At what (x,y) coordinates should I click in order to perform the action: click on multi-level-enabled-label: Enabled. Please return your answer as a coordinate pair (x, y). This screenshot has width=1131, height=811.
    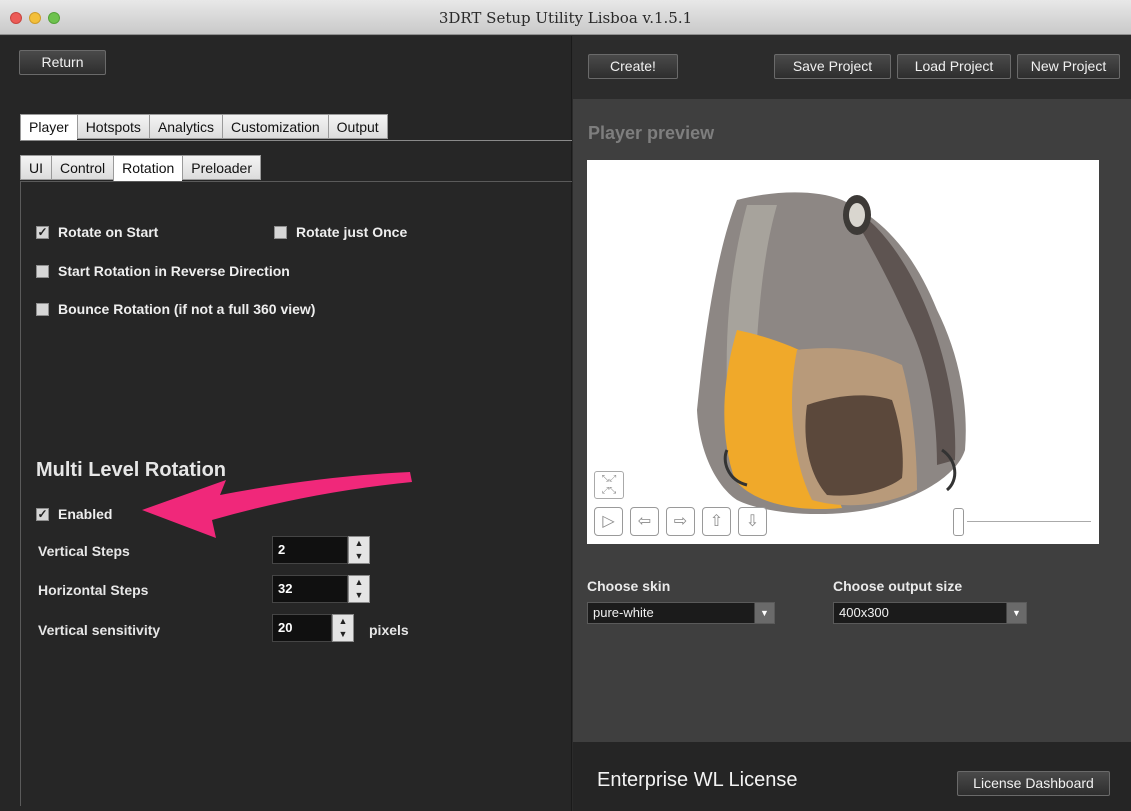
    Looking at the image, I should click on (85, 514).